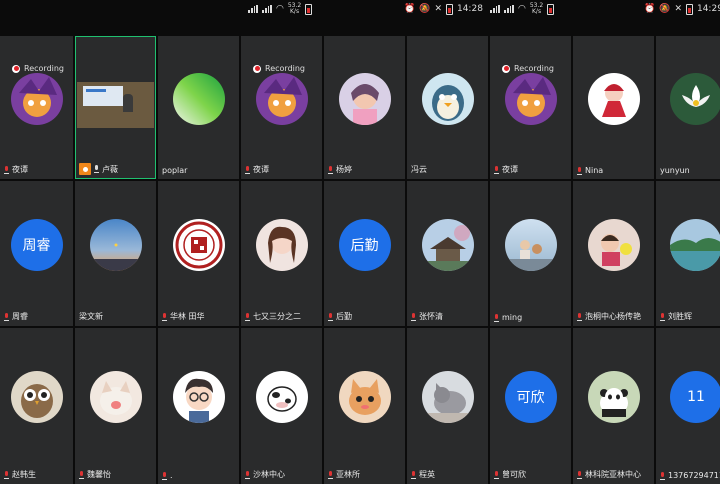 This screenshot has width=720, height=484. What do you see at coordinates (115, 107) in the screenshot?
I see `participant-tile: 卢薇` at bounding box center [115, 107].